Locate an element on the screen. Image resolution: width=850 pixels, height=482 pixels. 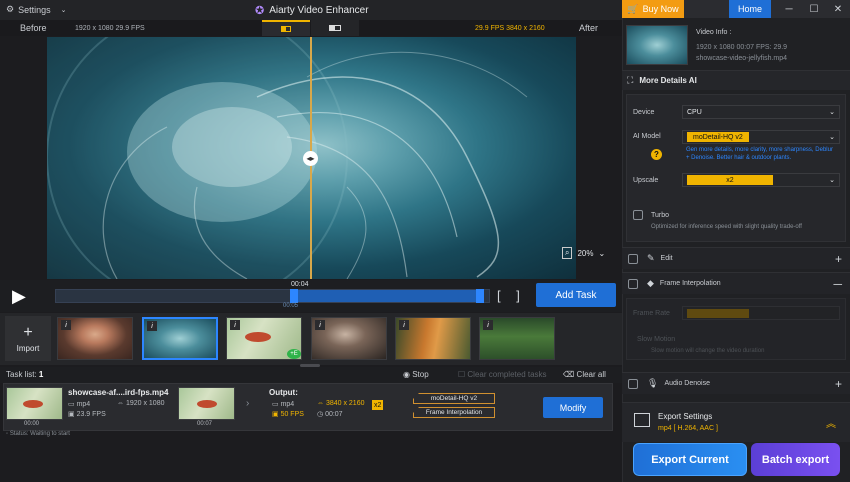
device-value: CPU is located at coordinates (694, 112).